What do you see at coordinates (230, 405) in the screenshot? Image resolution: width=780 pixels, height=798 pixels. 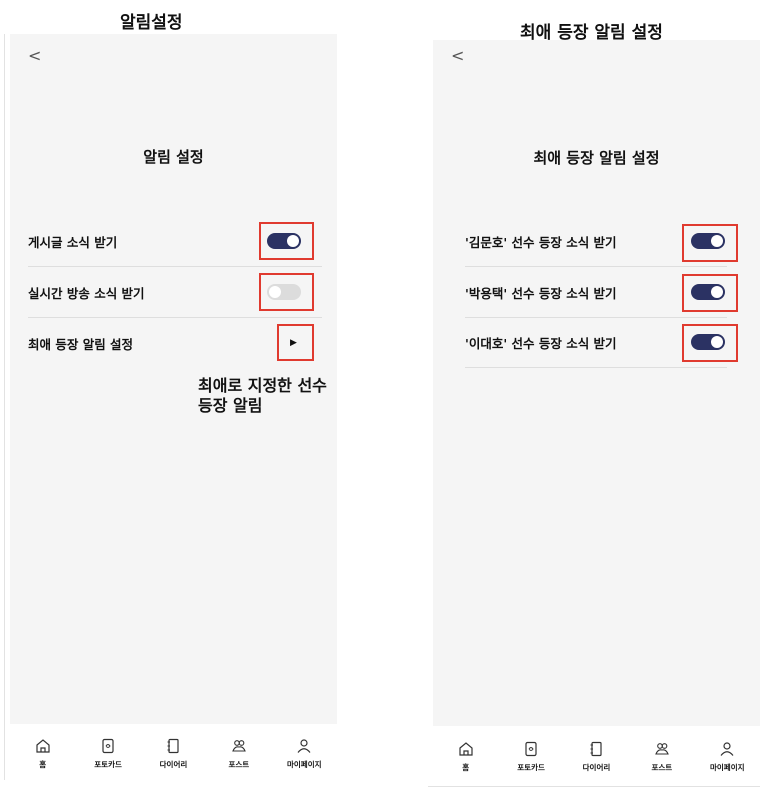 I see `annotation-line-2: 등장 알림` at bounding box center [230, 405].